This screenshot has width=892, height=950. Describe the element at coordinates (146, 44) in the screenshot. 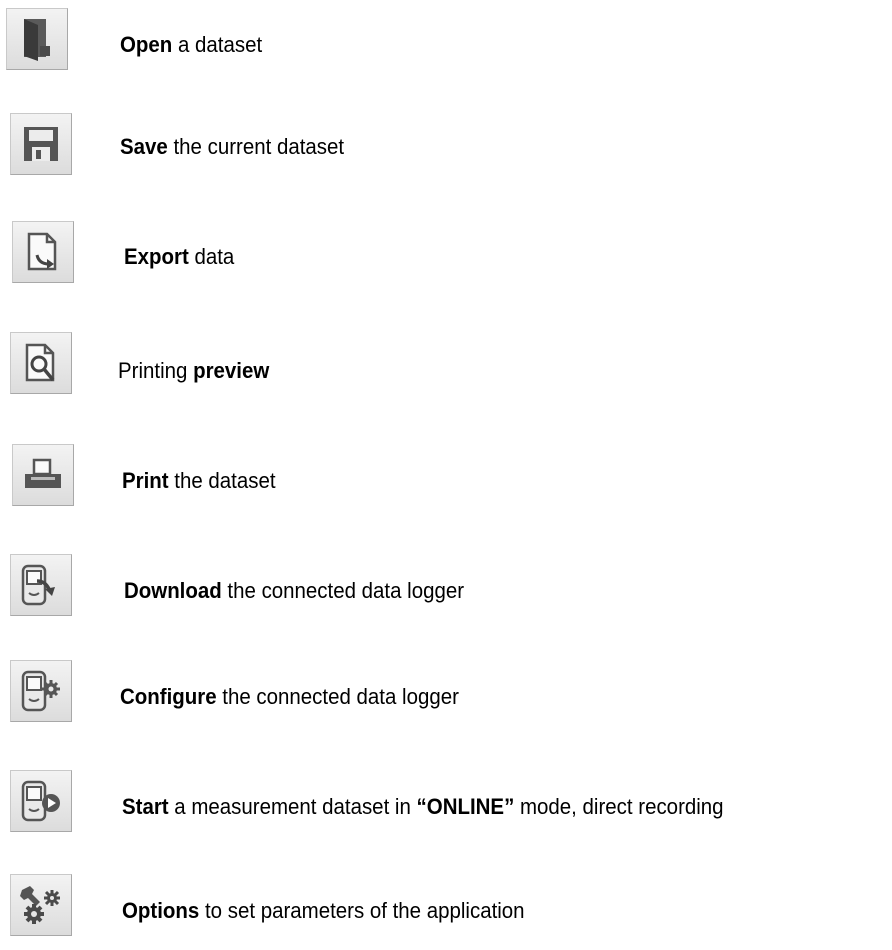

I see `open-keyword: Open` at that location.